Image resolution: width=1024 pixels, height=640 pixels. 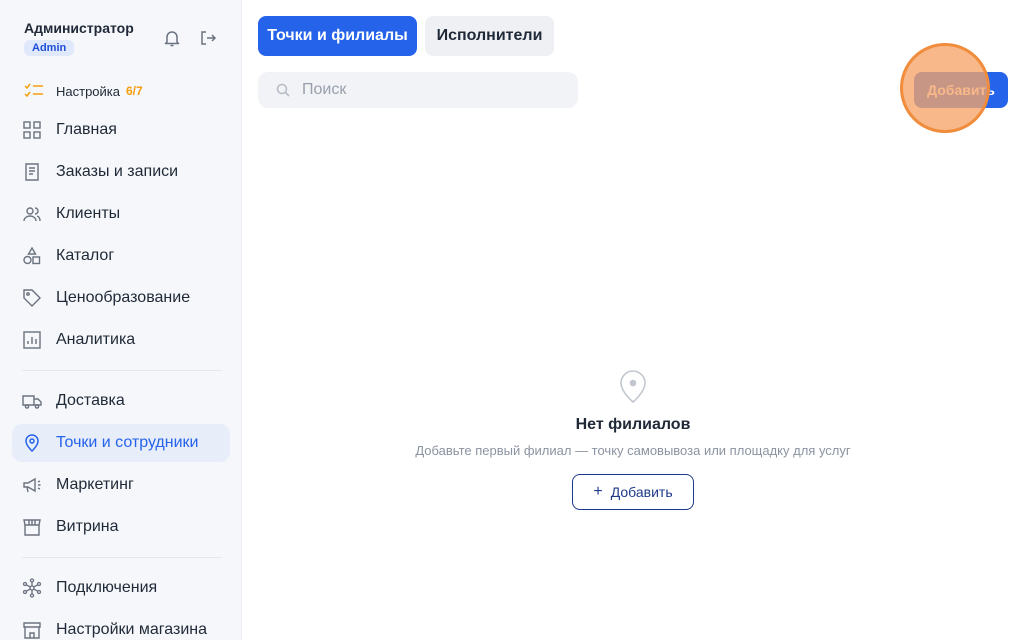 I want to click on logout-icon, so click(x=208, y=38).